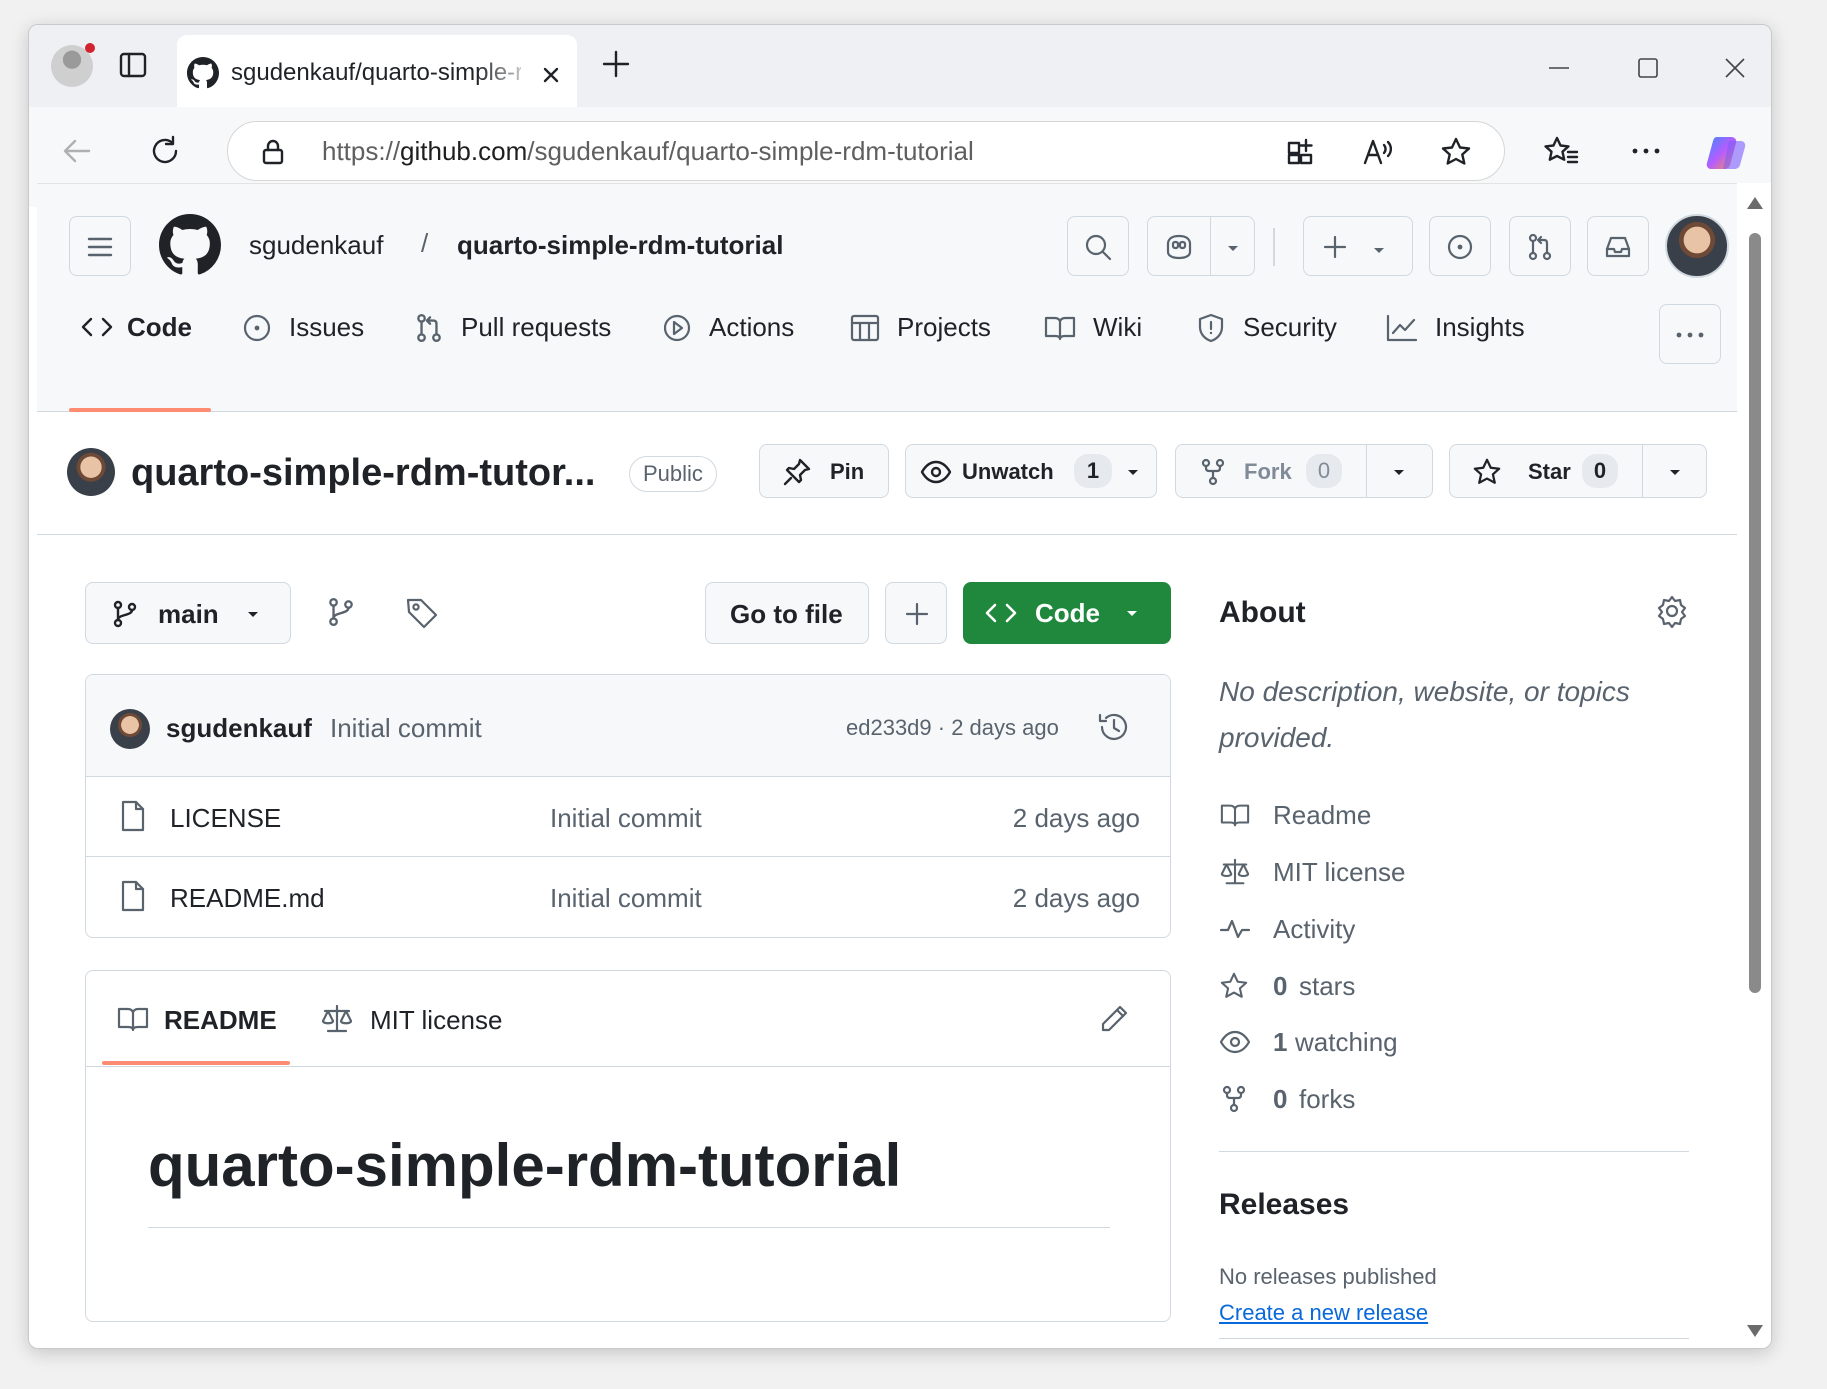 This screenshot has width=1827, height=1389. I want to click on refresh-icon, so click(165, 151).